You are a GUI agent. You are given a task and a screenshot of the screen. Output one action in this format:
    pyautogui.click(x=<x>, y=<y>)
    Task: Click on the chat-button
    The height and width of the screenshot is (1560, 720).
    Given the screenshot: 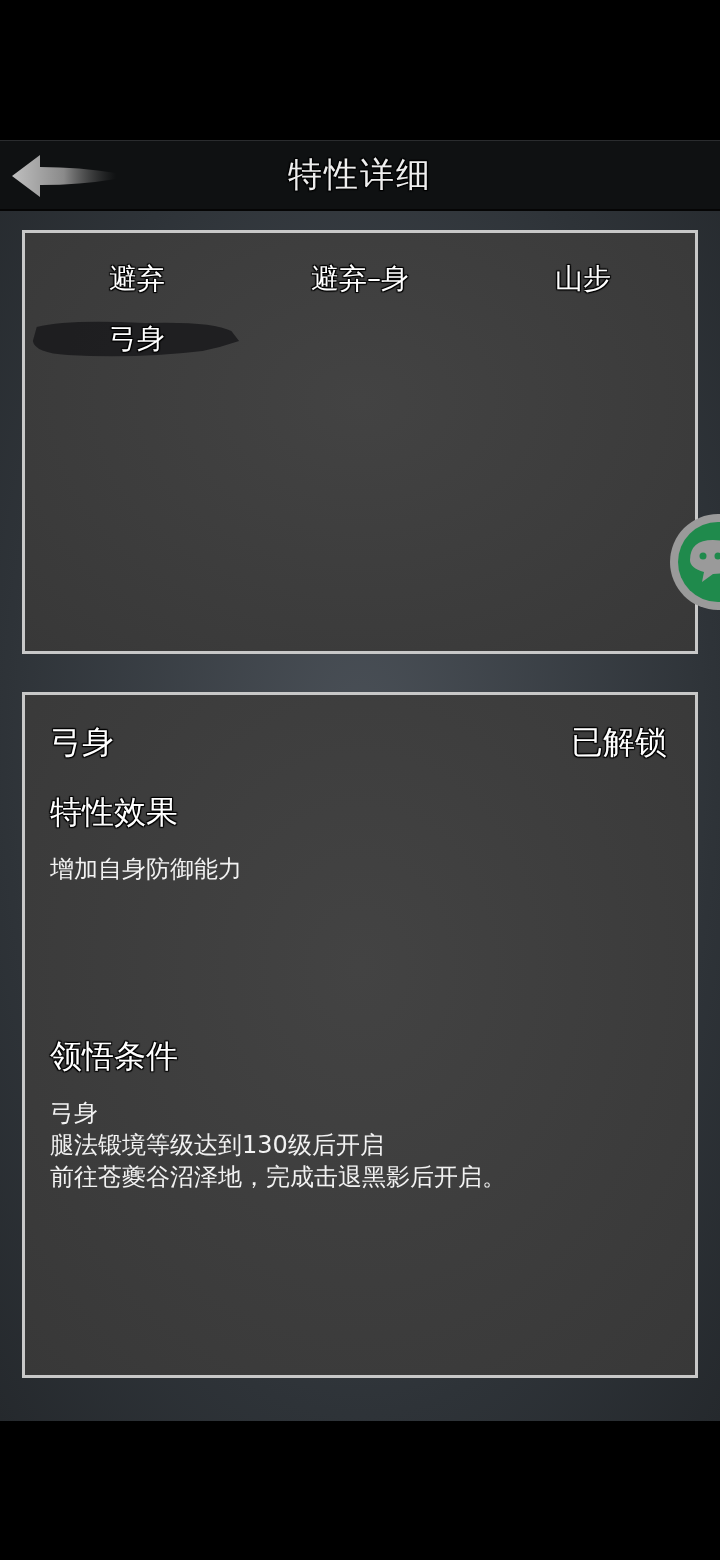 What is the action you would take?
    pyautogui.click(x=694, y=562)
    